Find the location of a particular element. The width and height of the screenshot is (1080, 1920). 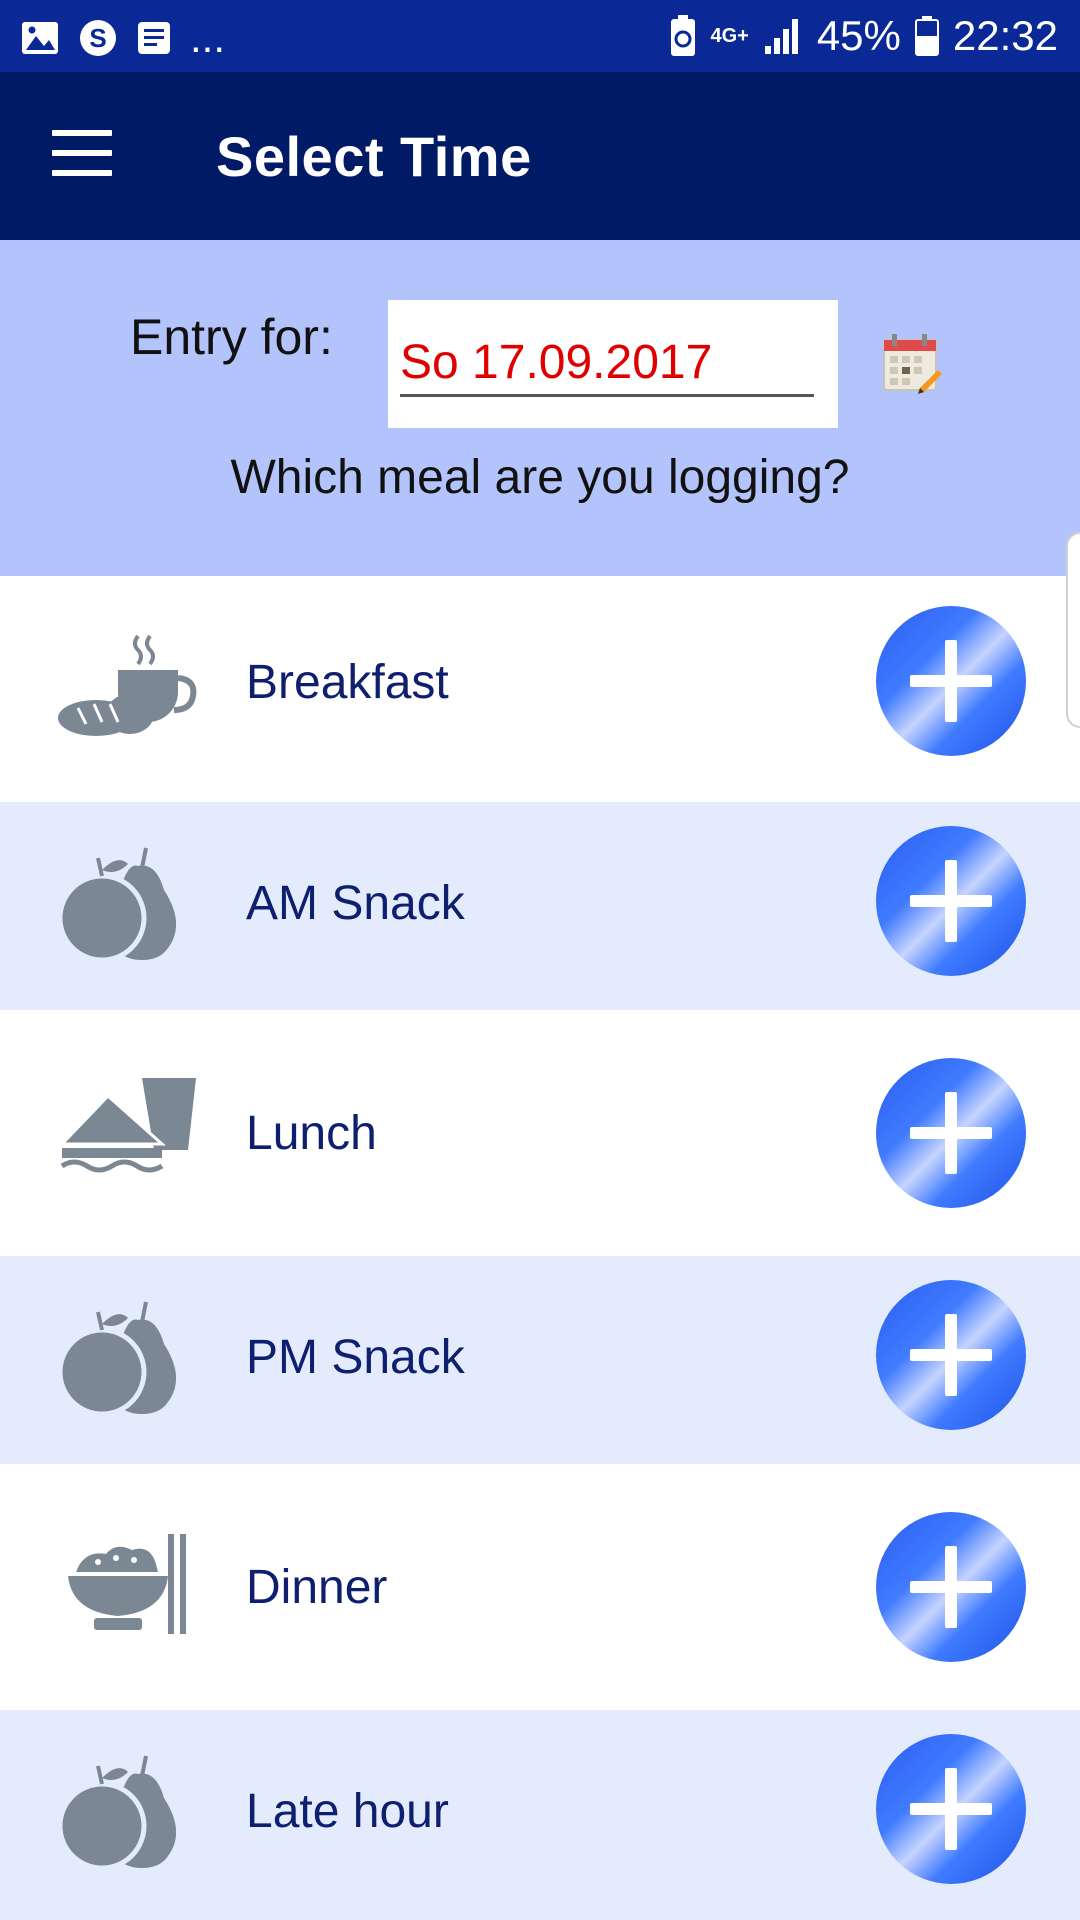

signal-icon is located at coordinates (781, 36).